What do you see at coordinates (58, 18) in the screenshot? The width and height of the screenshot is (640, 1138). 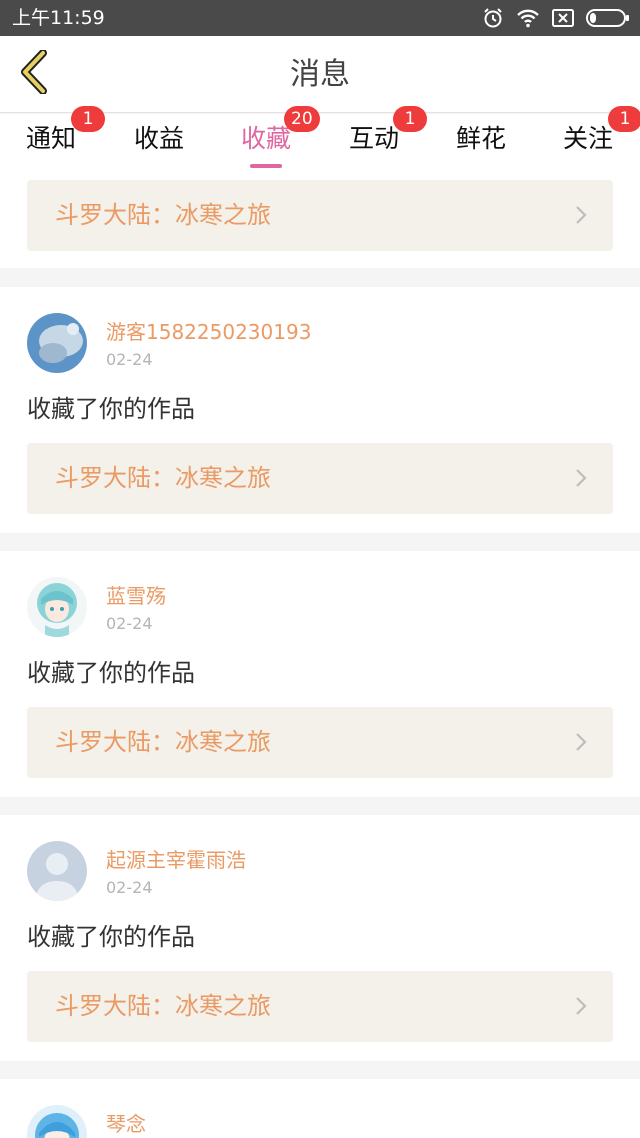 I see `status-time: 上午11:59` at bounding box center [58, 18].